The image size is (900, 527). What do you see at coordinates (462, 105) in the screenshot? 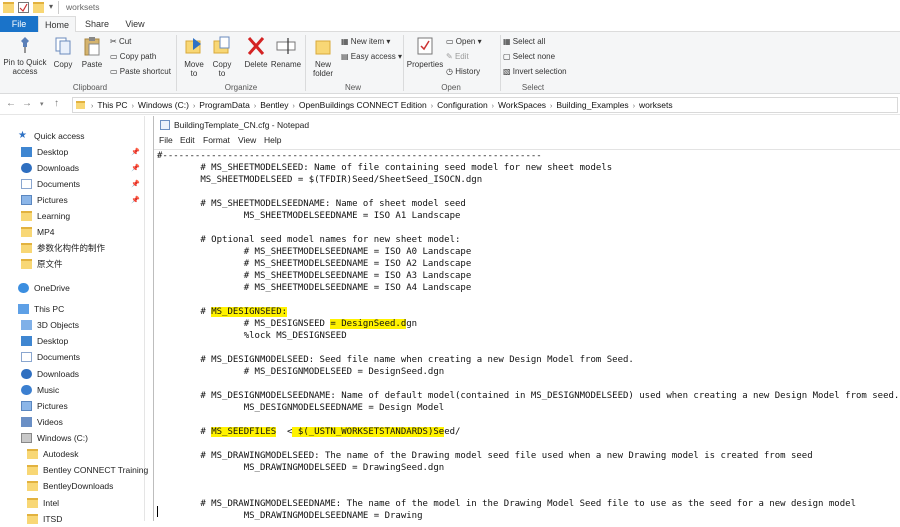
I see `breadcrumb-item: Configuration` at bounding box center [462, 105].